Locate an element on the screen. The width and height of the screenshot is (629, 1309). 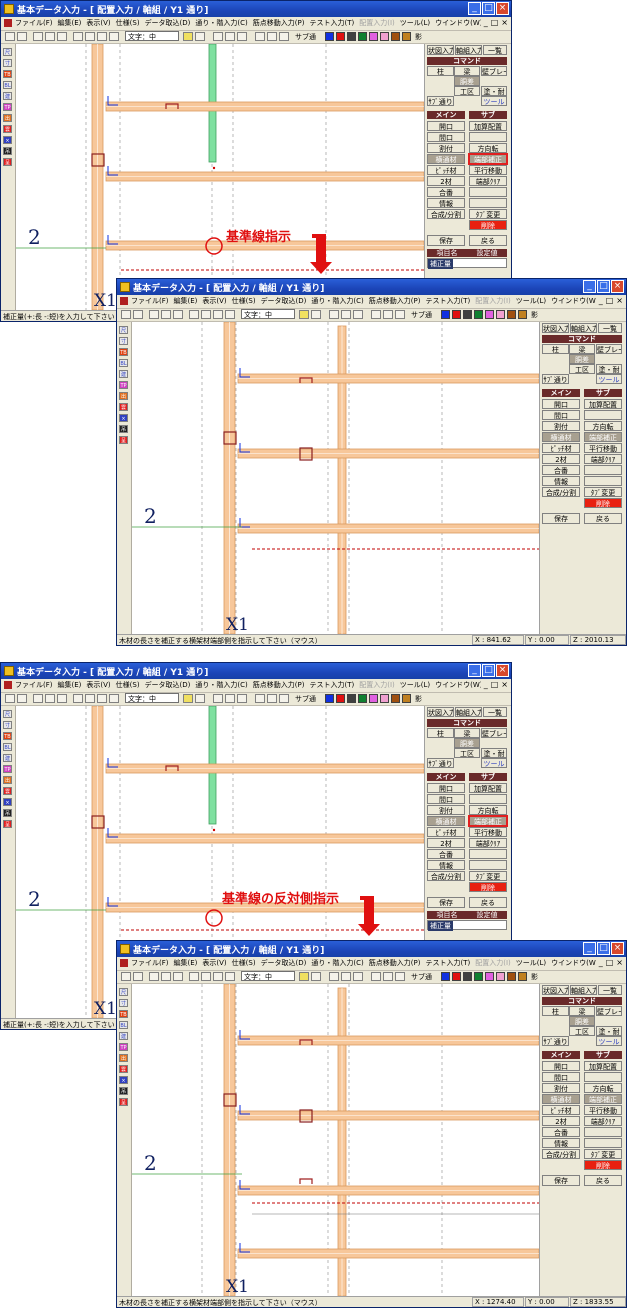
main-item-button: 間口 is located at coordinates (561, 1077).